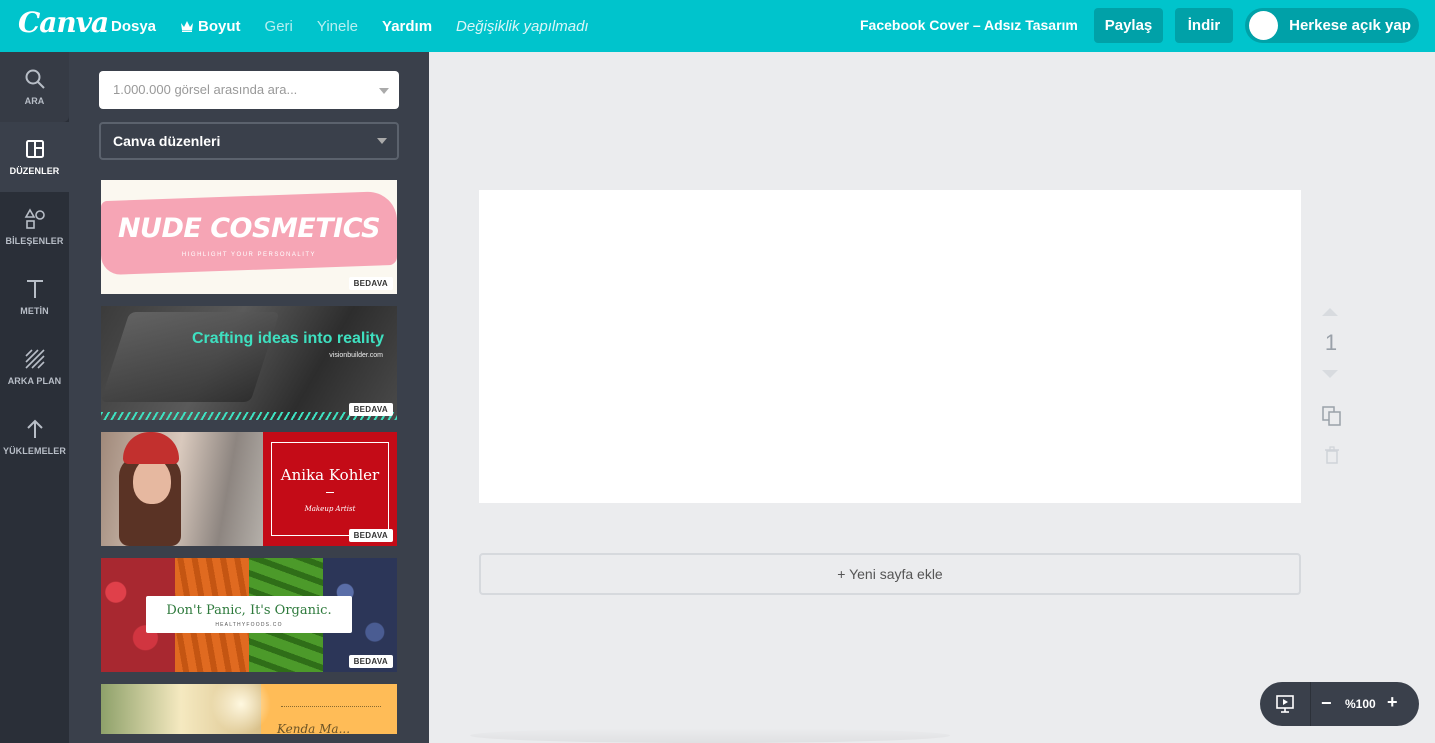 Image resolution: width=1435 pixels, height=743 pixels. I want to click on template-thumbnail: Anika Kohler Makeup Artist BEDAVA, so click(249, 489).